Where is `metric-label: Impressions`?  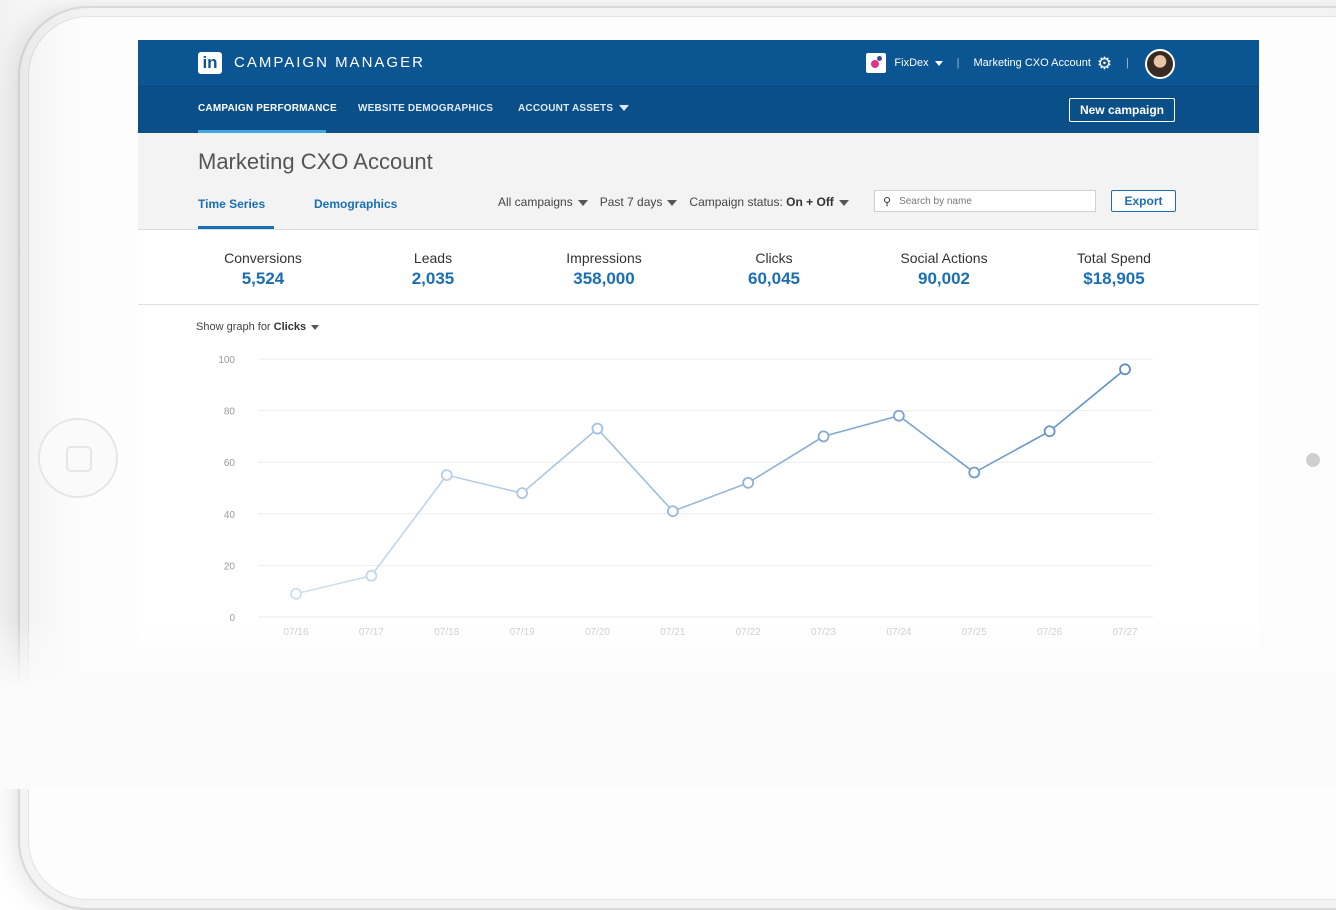
metric-label: Impressions is located at coordinates (604, 258).